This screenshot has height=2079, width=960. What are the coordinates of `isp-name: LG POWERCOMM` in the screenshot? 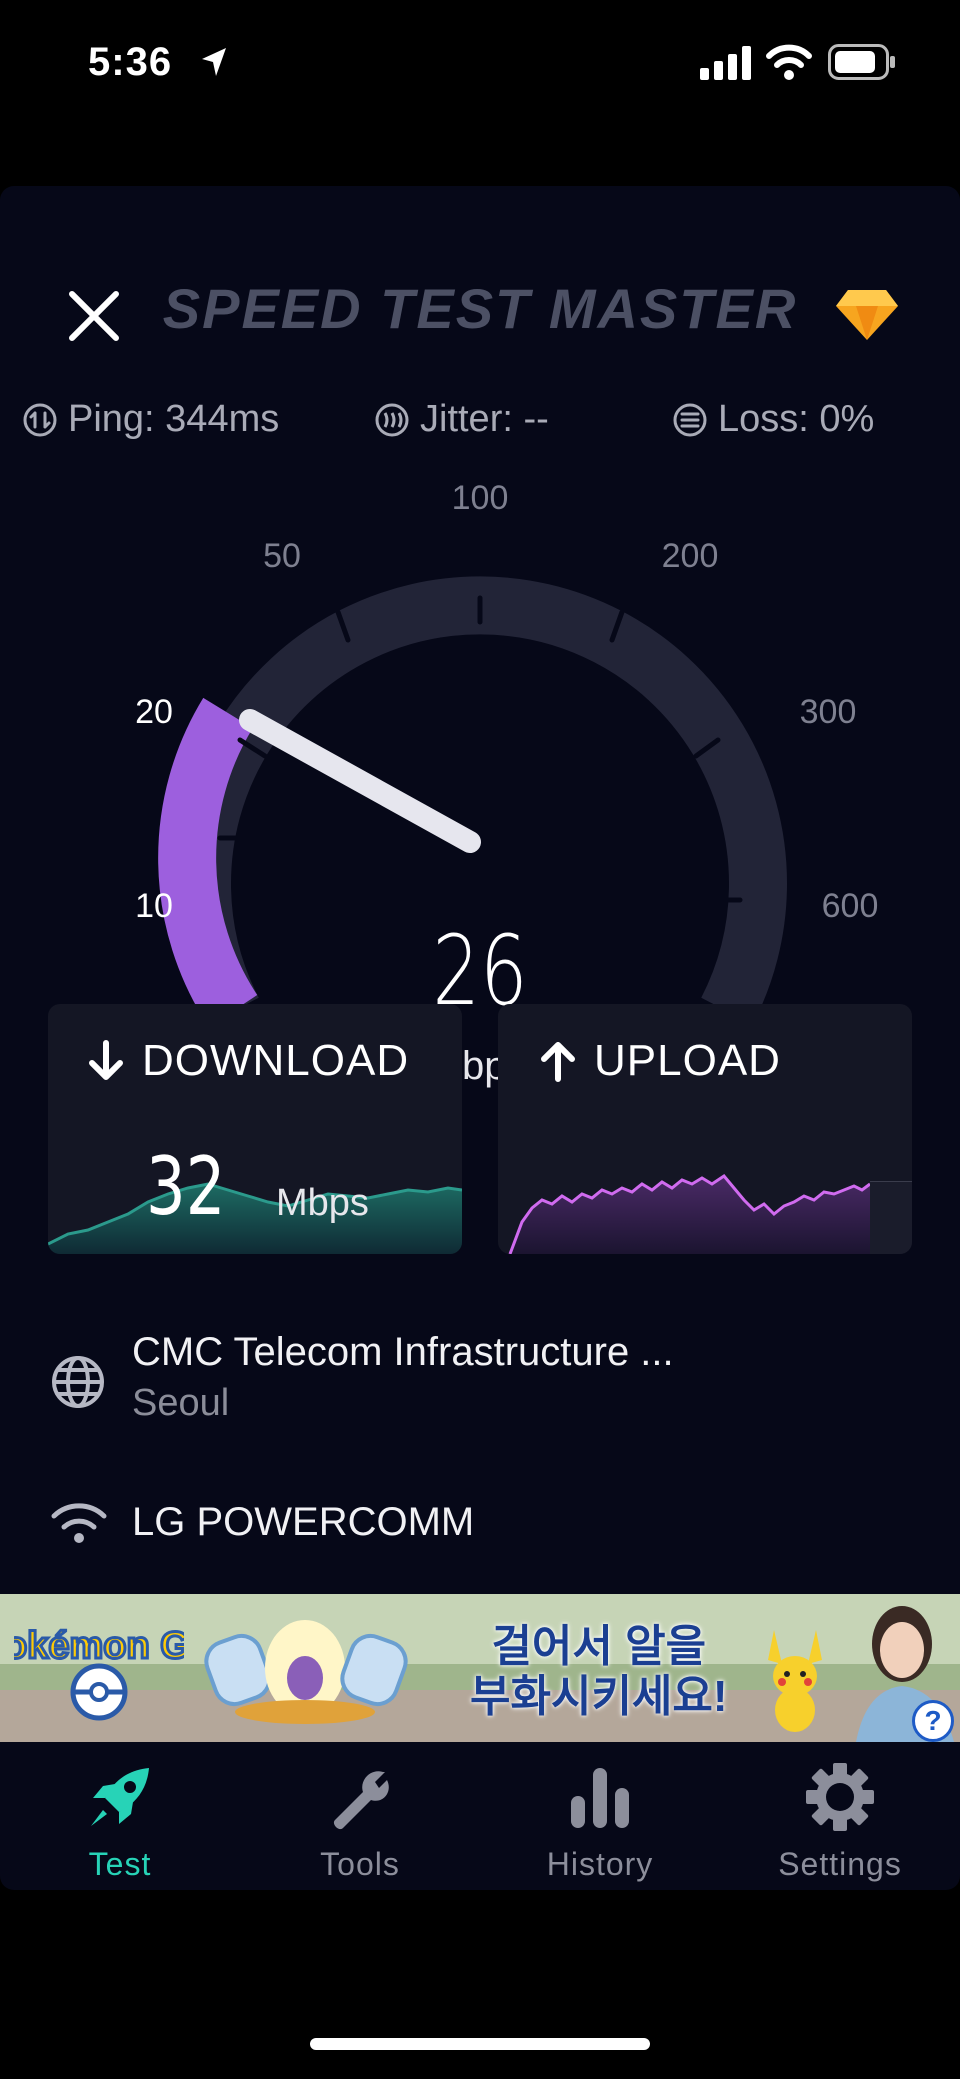 It's located at (303, 1522).